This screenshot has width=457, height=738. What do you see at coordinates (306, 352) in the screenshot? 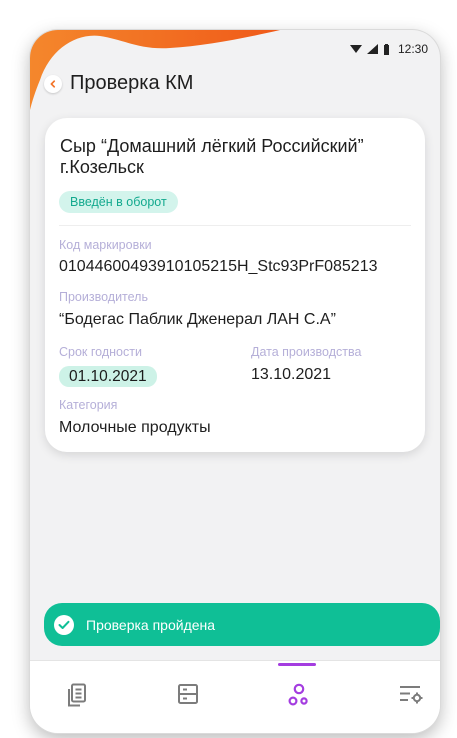
I see `production-date-label: Дата производства` at bounding box center [306, 352].